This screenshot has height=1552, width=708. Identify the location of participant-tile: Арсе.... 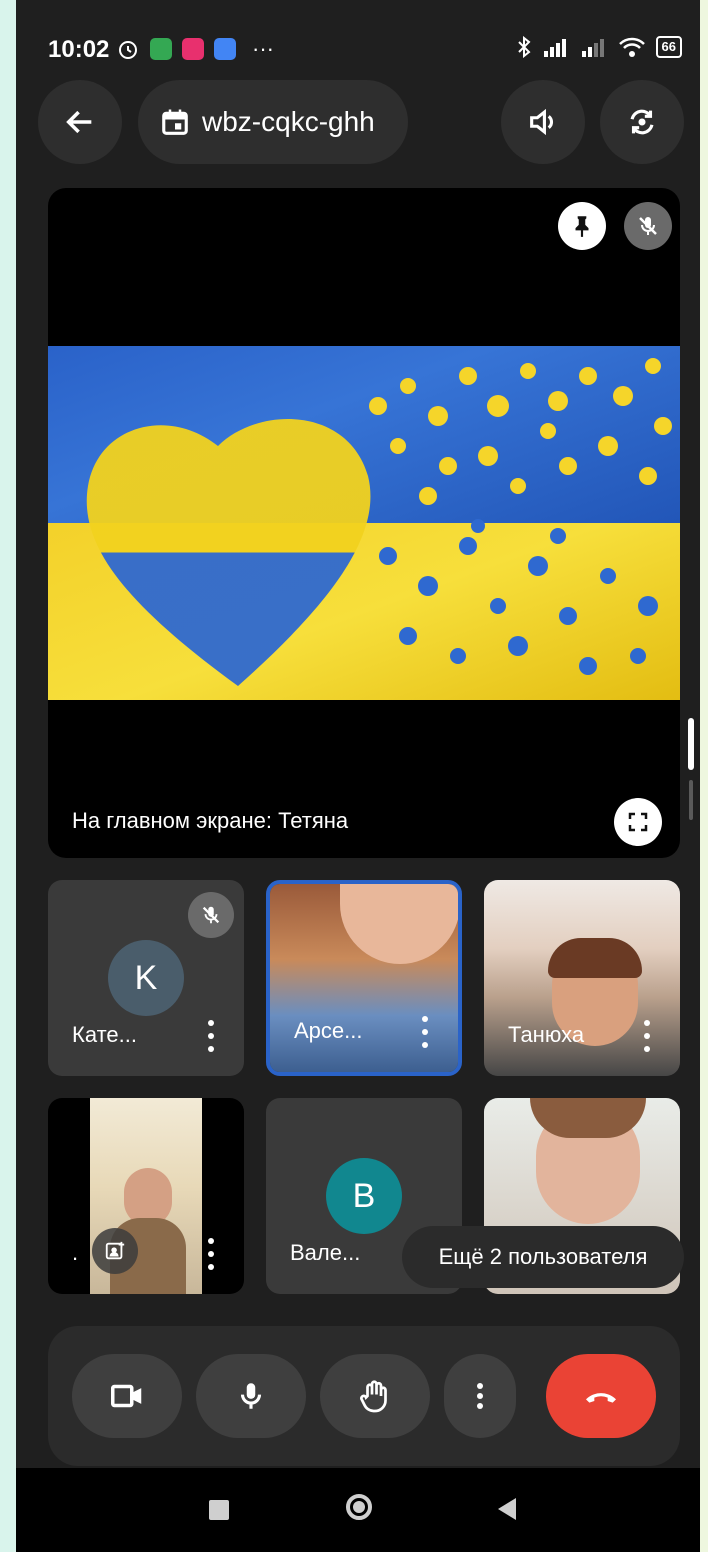
(364, 978).